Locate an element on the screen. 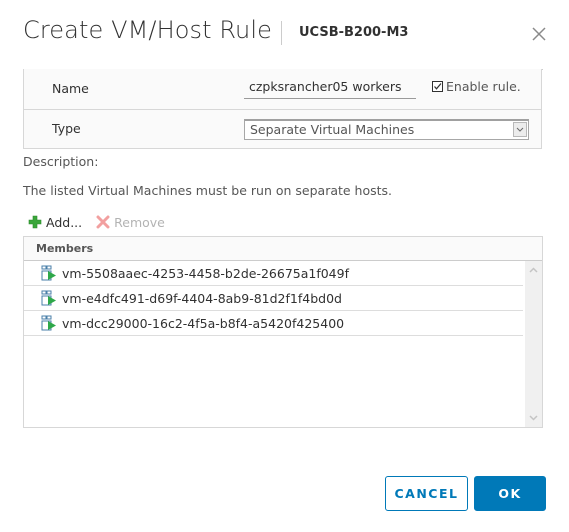 Image resolution: width=569 pixels, height=532 pixels. type-select: Separate Virtual Machines is located at coordinates (386, 129).